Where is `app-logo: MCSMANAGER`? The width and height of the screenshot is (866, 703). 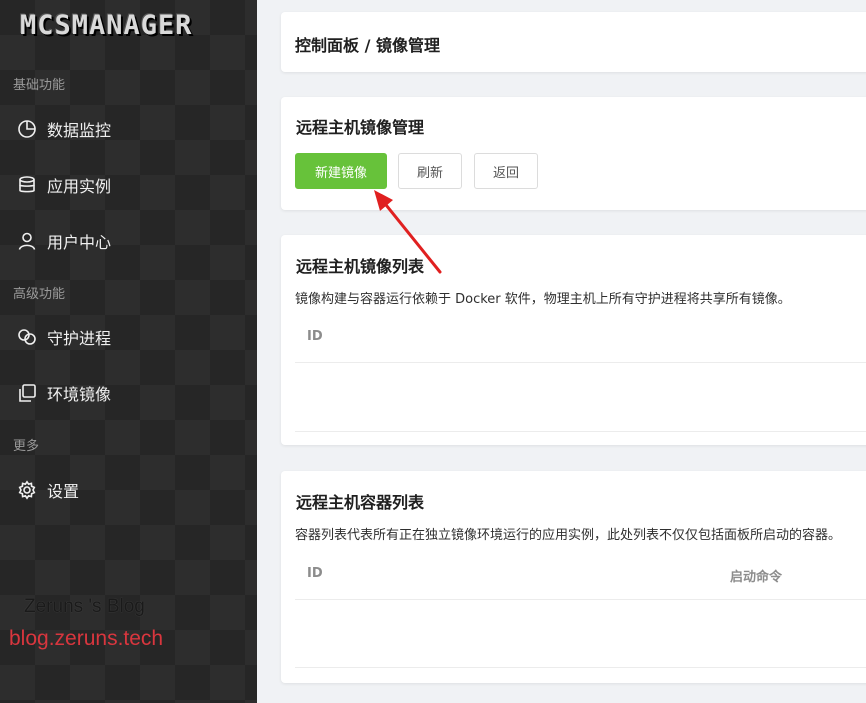 app-logo: MCSMANAGER is located at coordinates (106, 25).